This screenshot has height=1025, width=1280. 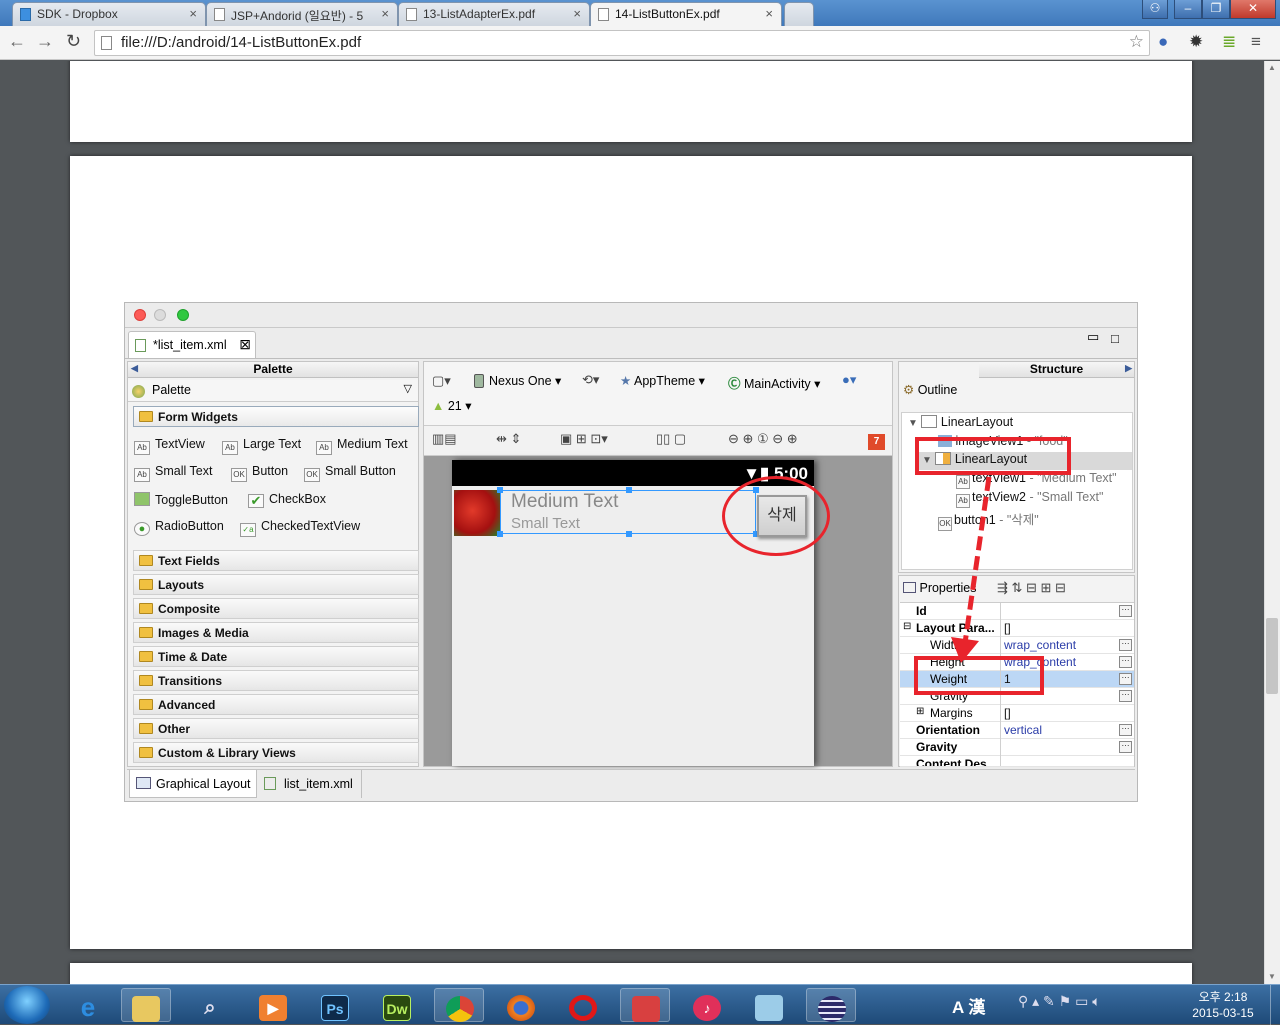 I want to click on vertical-scrollbar: ▲ ▼, so click(x=1272, y=522).